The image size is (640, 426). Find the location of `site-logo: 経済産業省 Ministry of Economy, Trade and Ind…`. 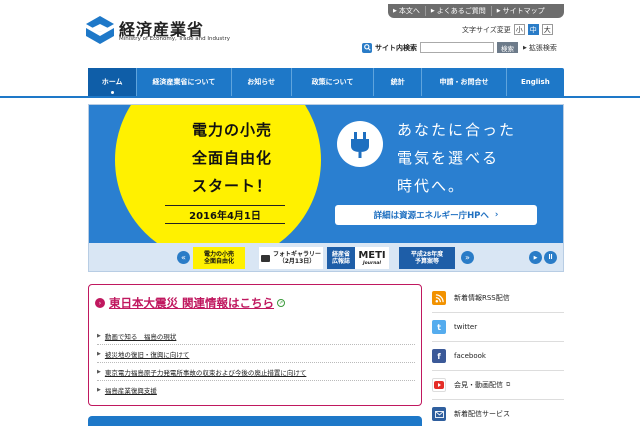

site-logo: 経済産業省 Ministry of Economy, Trade and Ind… is located at coordinates (158, 31).